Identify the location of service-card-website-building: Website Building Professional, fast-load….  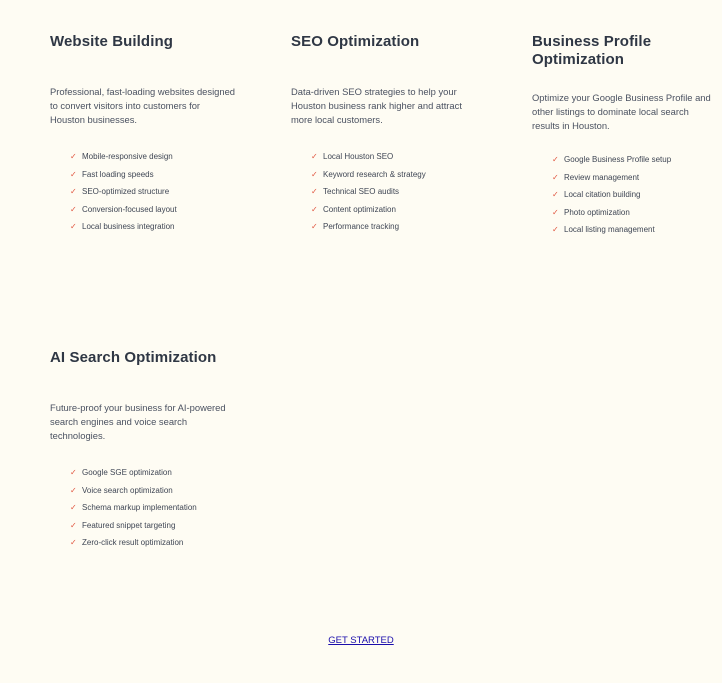
(142, 136).